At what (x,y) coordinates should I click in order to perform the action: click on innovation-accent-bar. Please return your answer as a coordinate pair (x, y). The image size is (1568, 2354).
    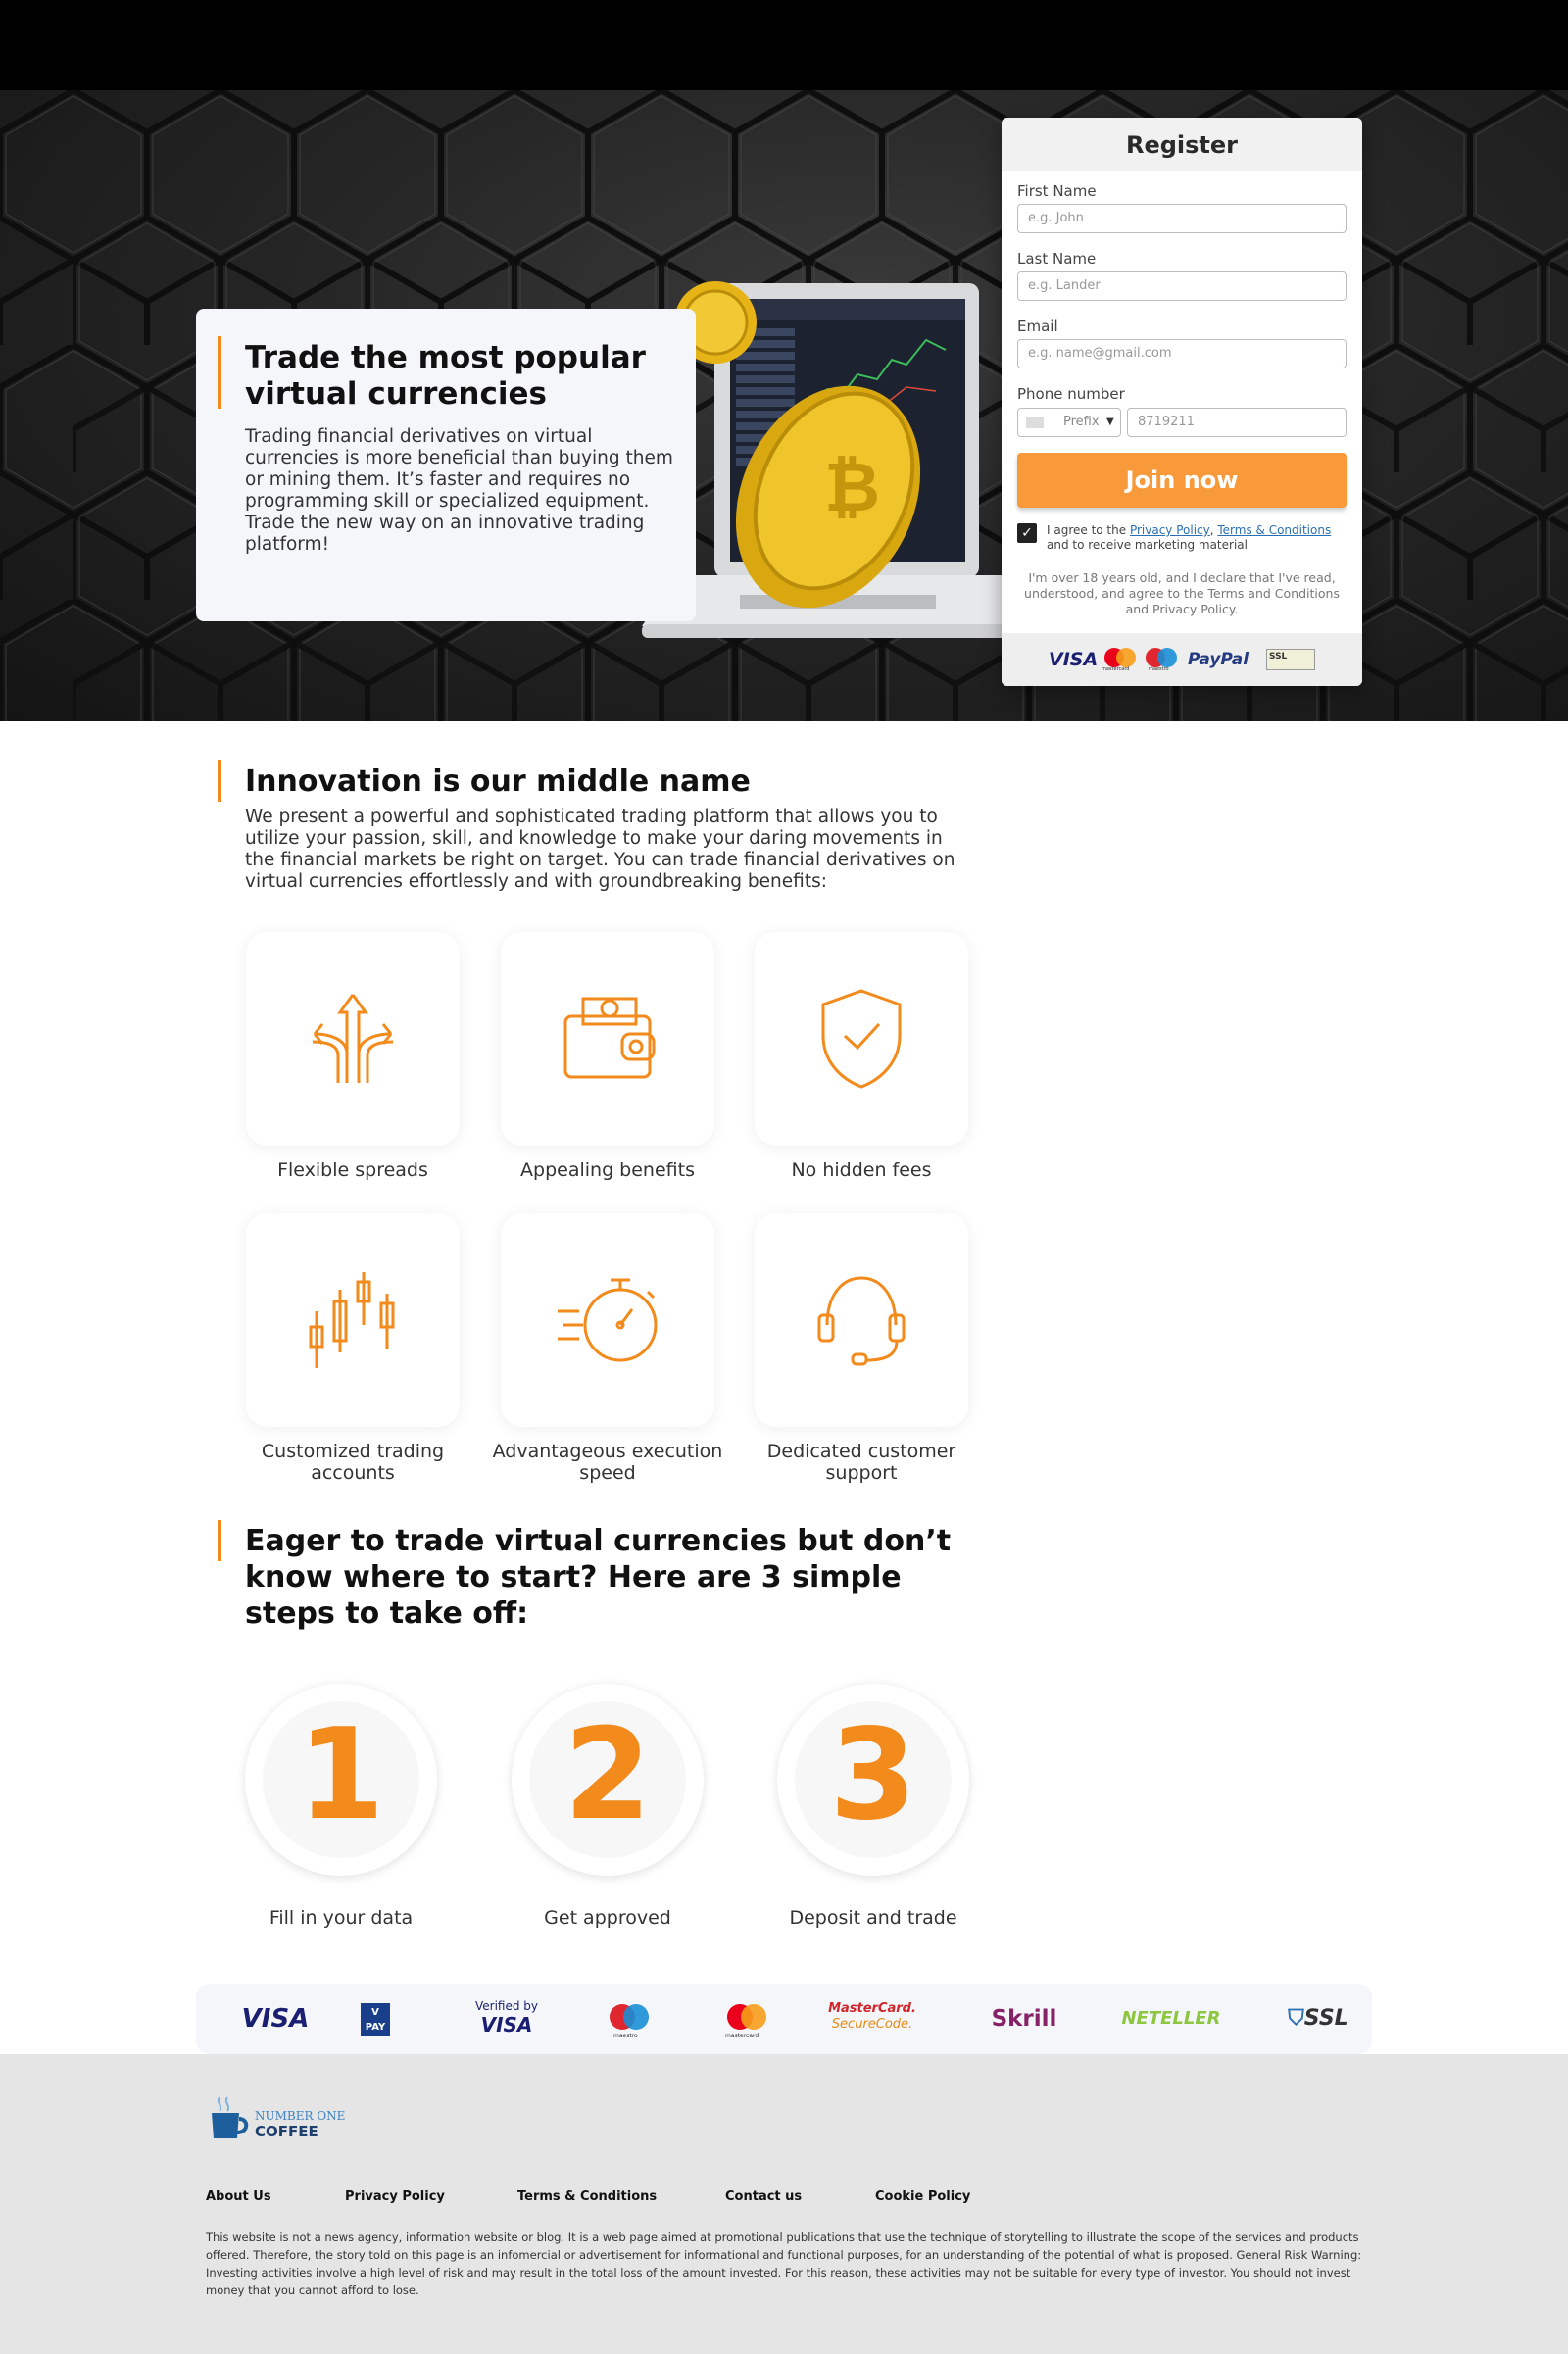
    Looking at the image, I should click on (219, 781).